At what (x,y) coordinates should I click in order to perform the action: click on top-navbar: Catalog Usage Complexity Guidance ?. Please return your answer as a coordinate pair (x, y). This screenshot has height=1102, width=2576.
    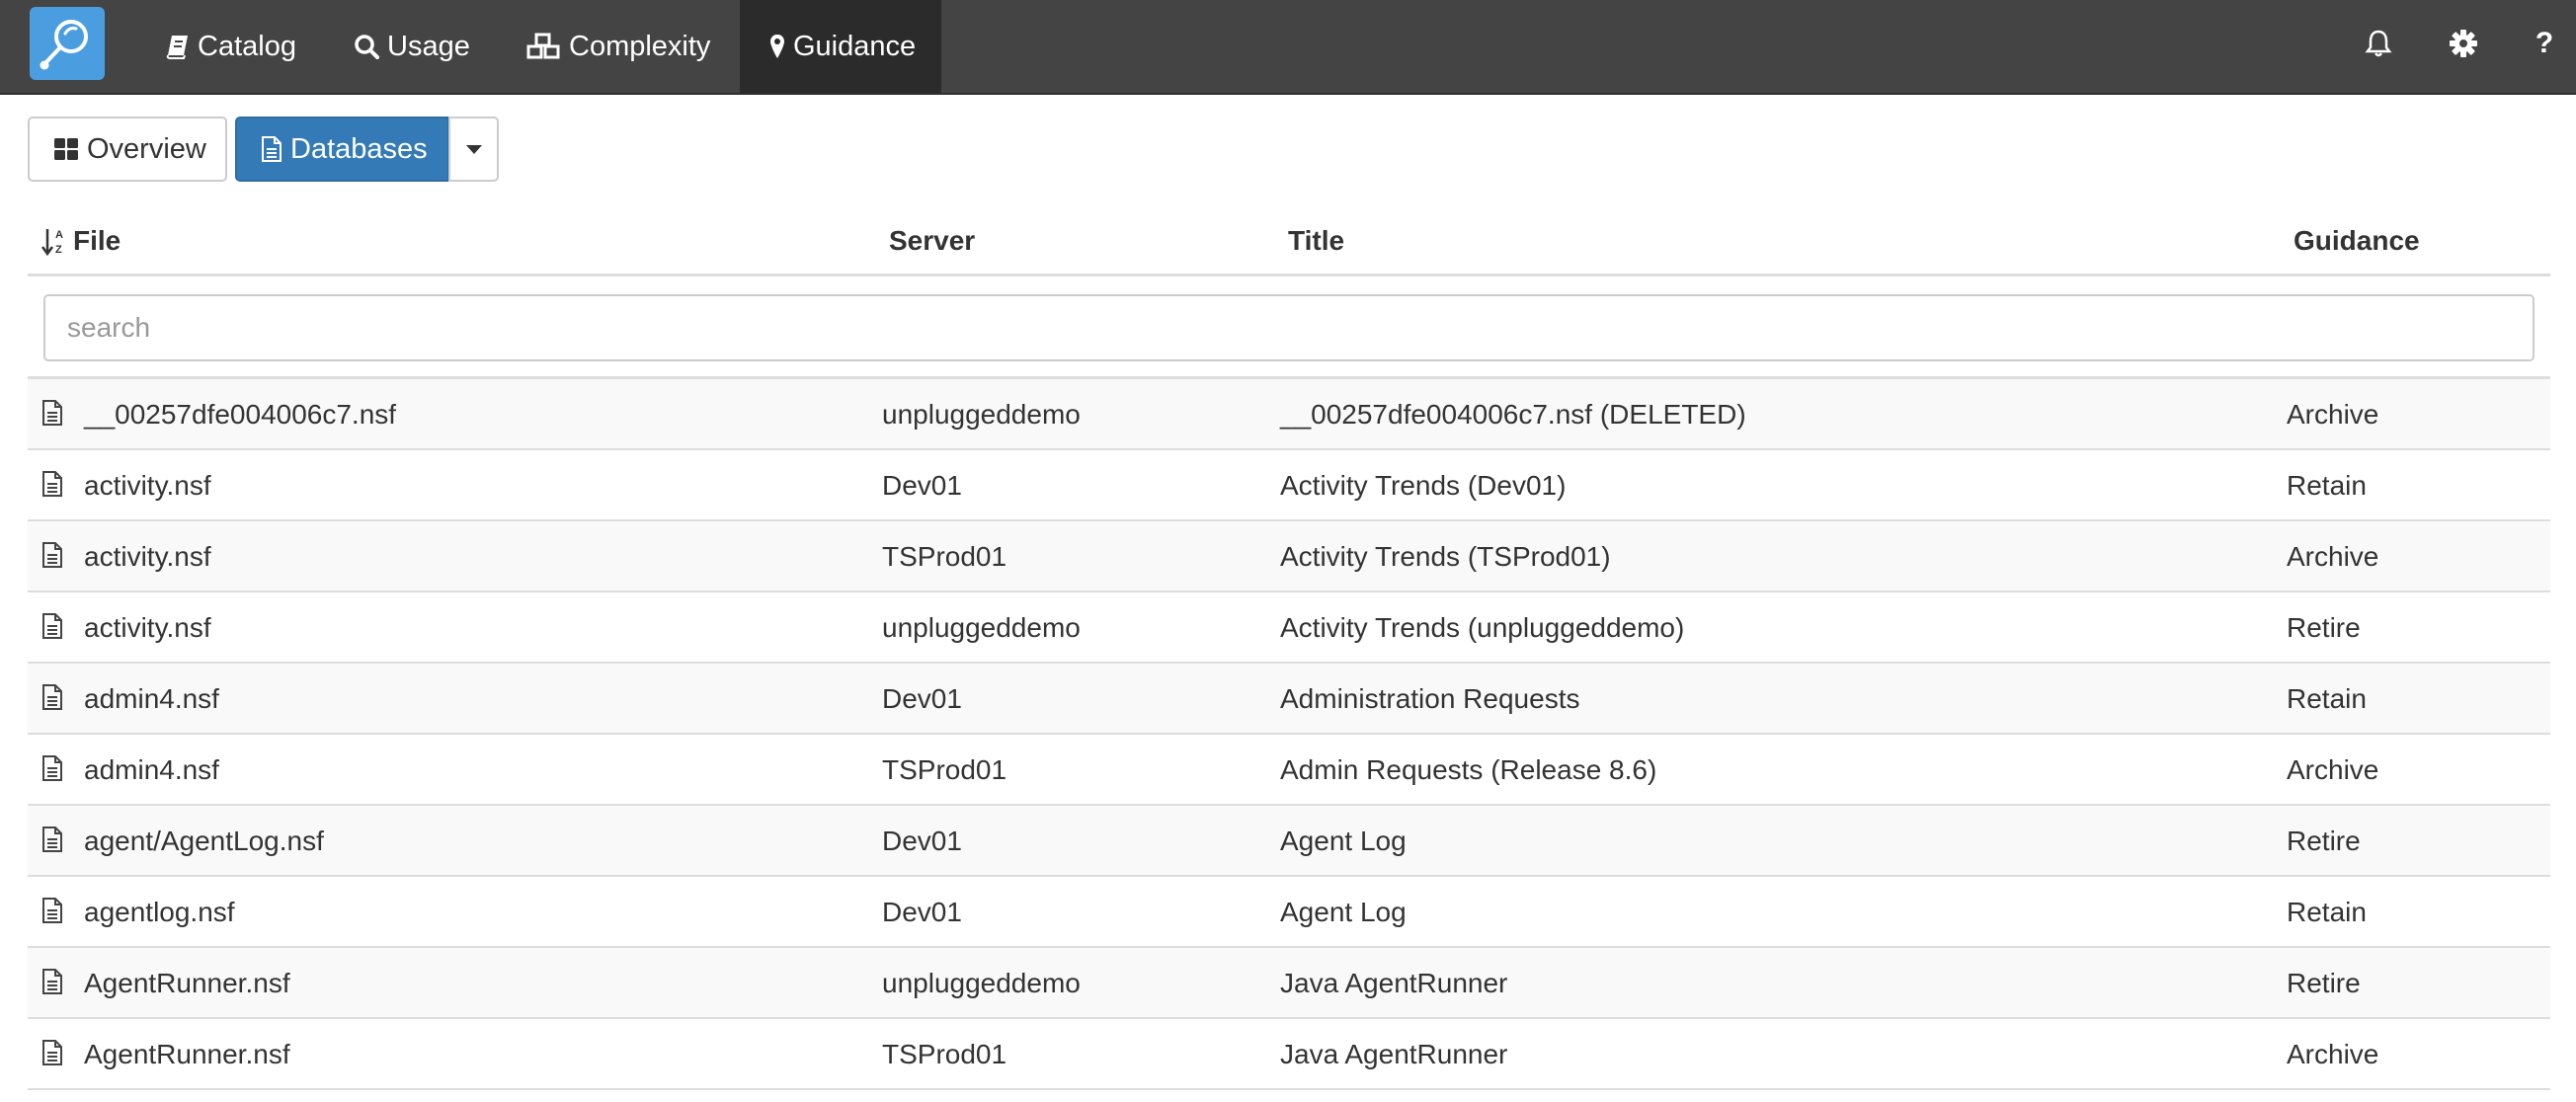
    Looking at the image, I should click on (1288, 47).